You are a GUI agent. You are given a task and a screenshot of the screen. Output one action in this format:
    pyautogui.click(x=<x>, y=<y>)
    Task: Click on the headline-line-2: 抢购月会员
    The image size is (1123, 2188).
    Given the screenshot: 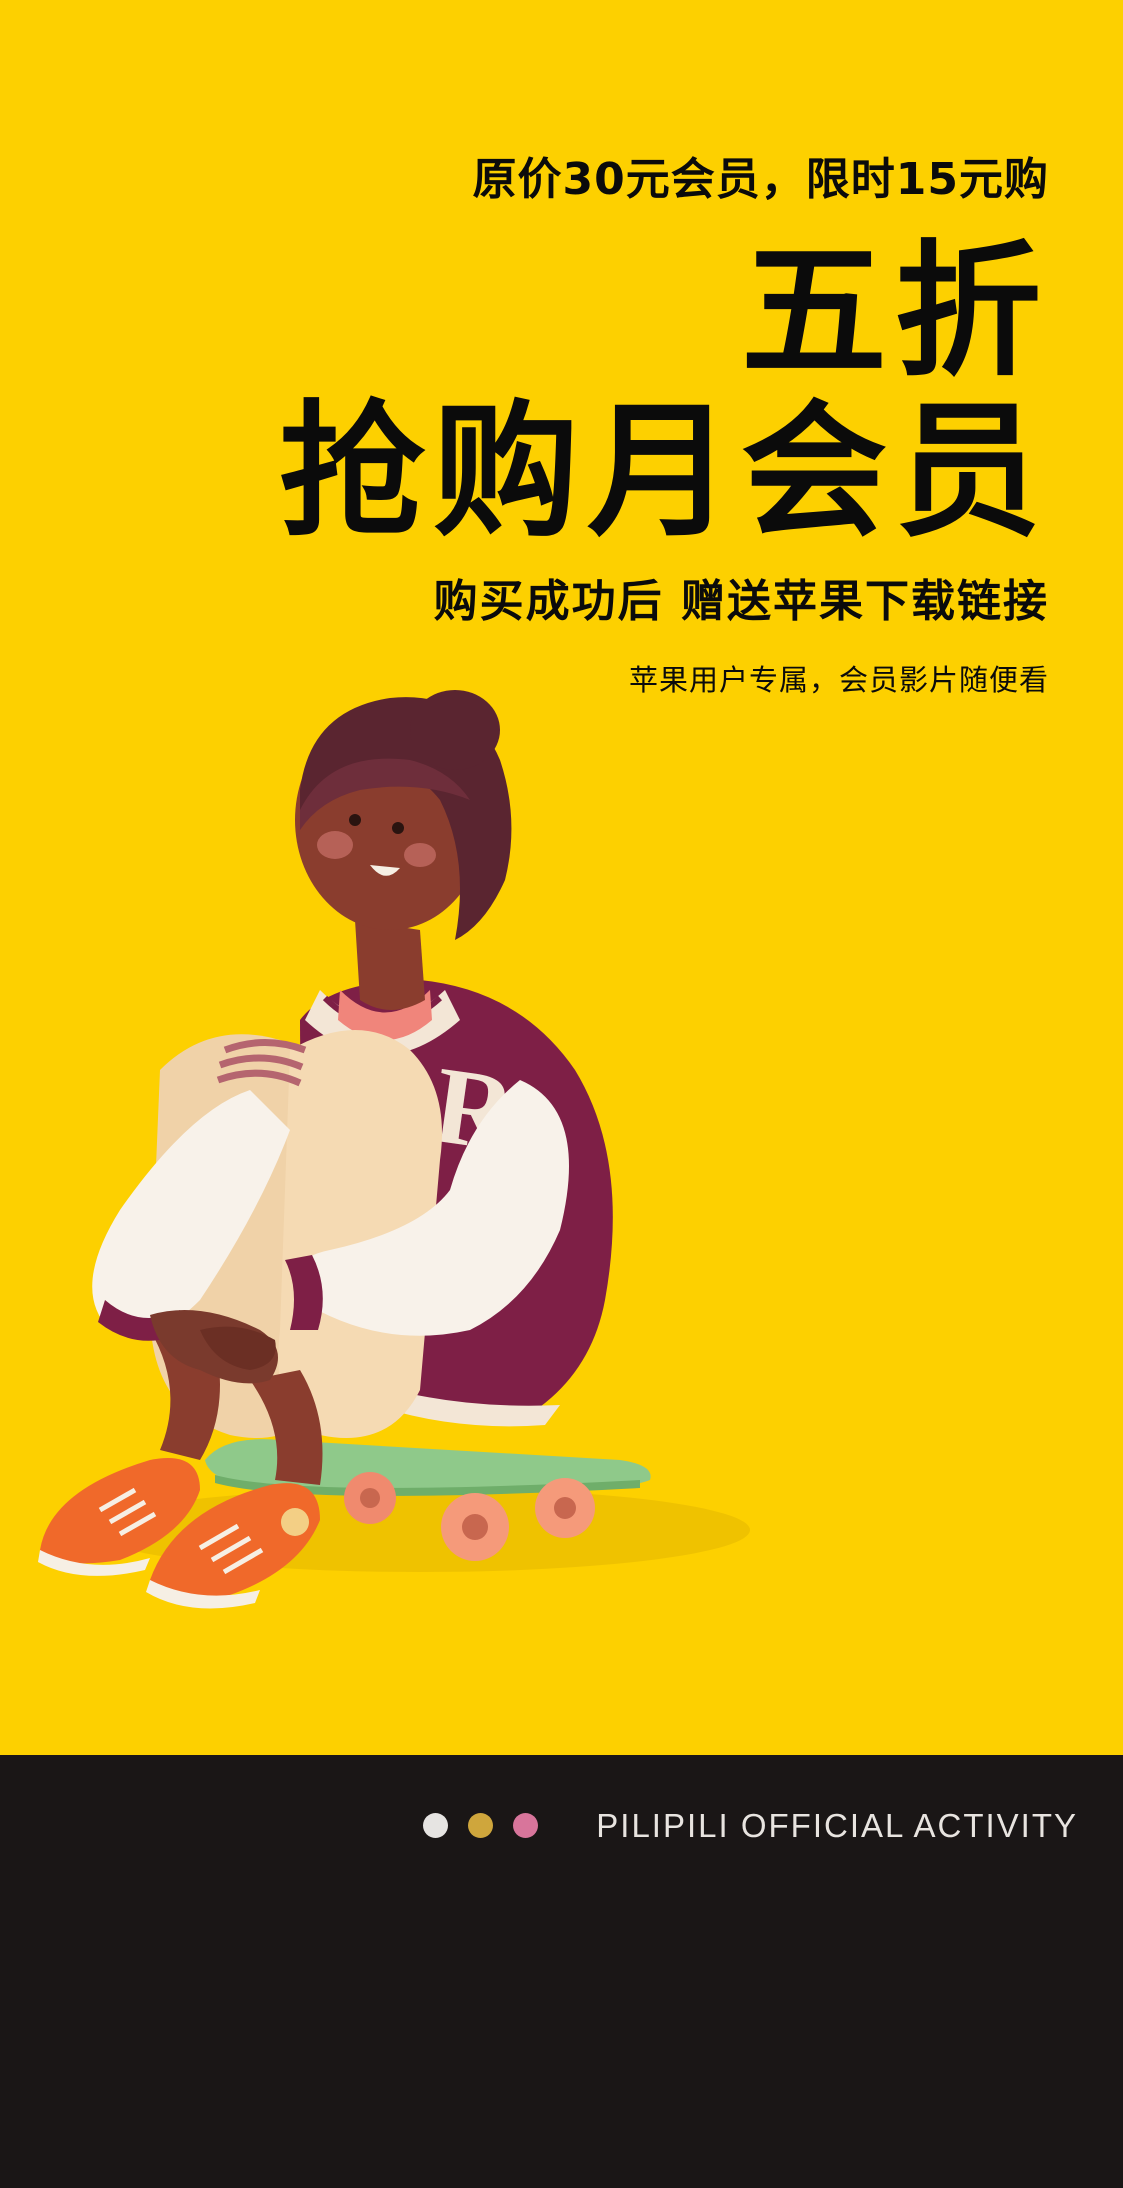 What is the action you would take?
    pyautogui.click(x=664, y=472)
    